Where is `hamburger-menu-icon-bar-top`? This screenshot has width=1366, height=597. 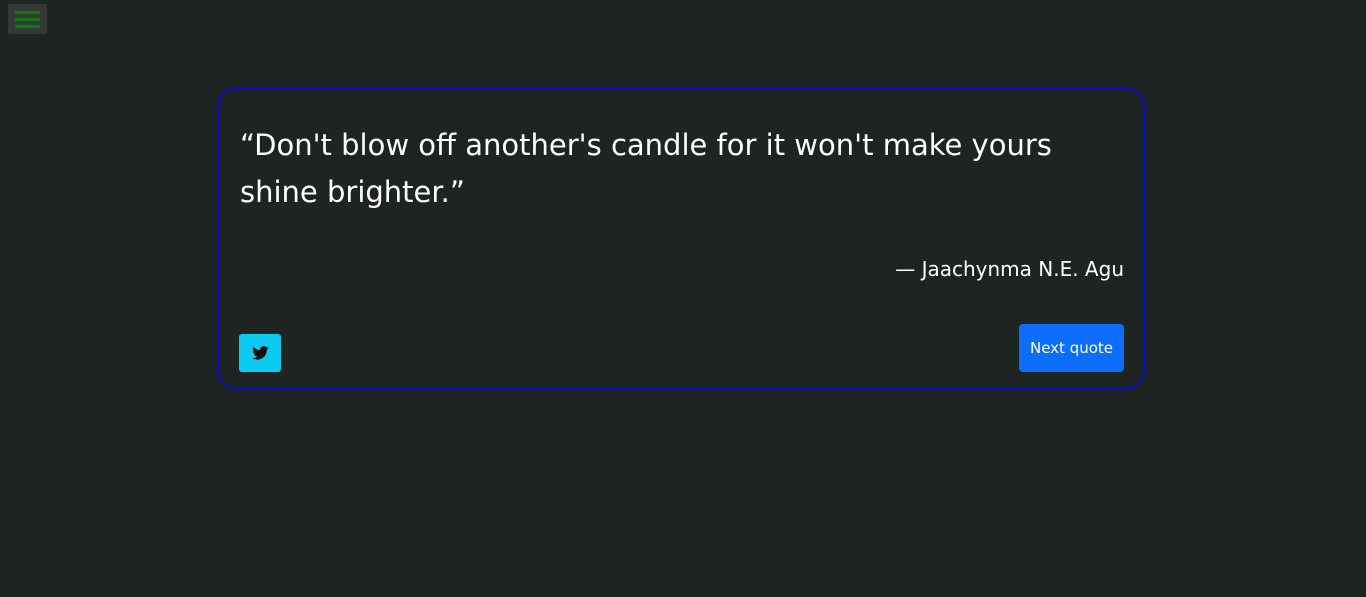 hamburger-menu-icon-bar-top is located at coordinates (27, 12).